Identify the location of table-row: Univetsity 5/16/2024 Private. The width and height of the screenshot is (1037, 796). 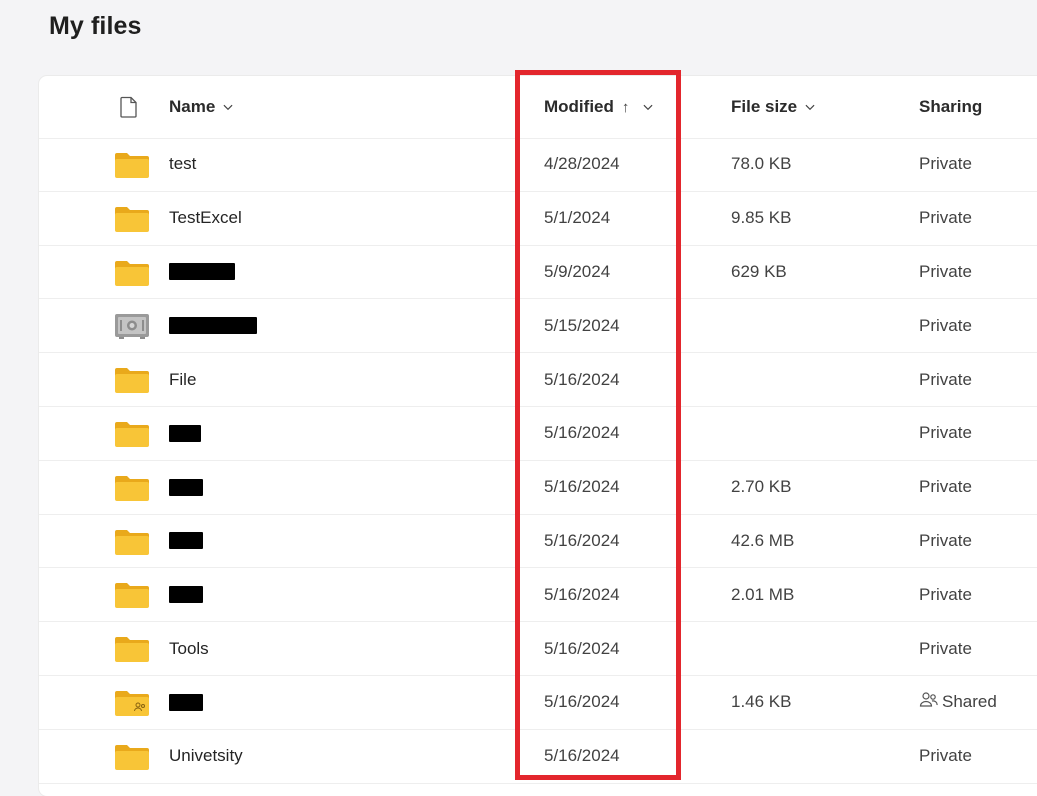
(538, 757).